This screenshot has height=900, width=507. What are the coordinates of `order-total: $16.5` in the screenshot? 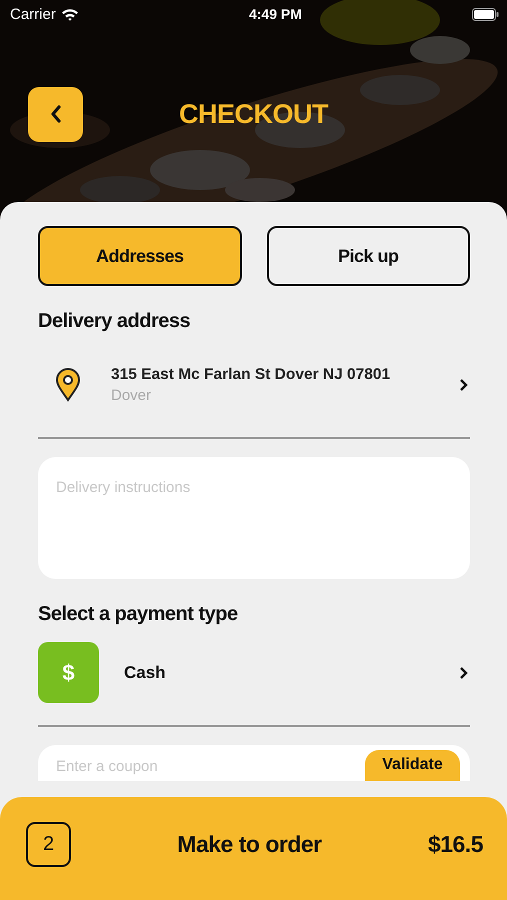 It's located at (455, 844).